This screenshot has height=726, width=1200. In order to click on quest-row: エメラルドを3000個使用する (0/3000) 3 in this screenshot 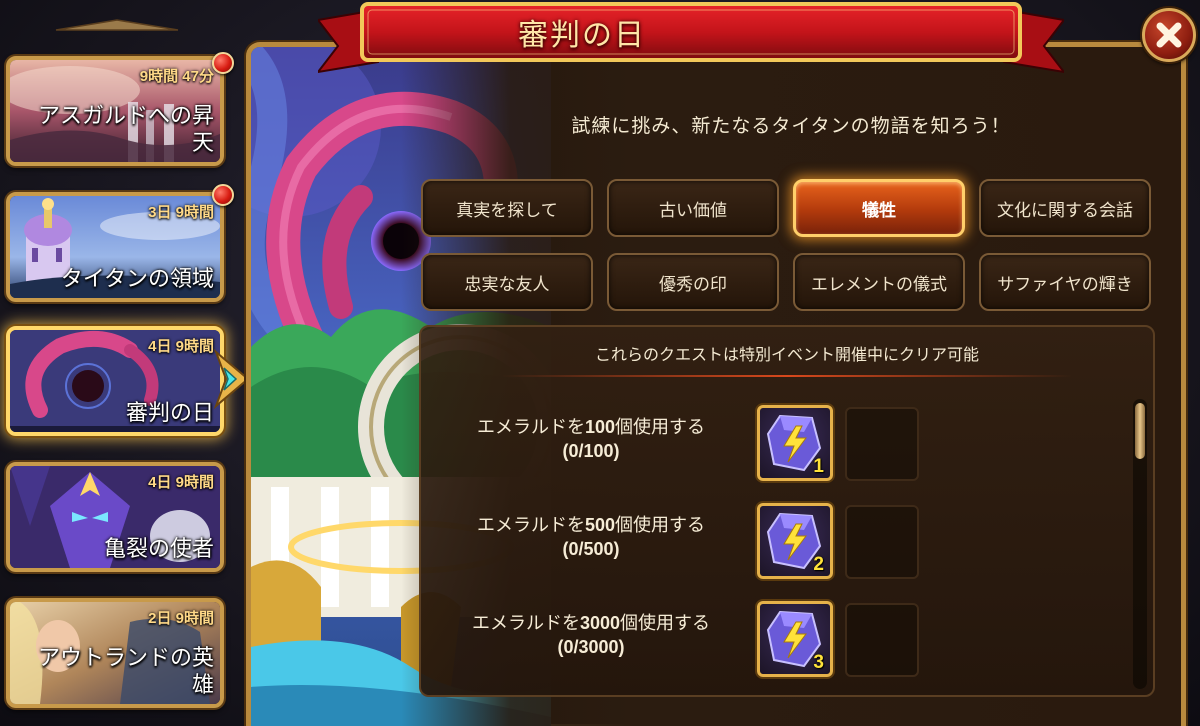, I will do `click(766, 639)`.